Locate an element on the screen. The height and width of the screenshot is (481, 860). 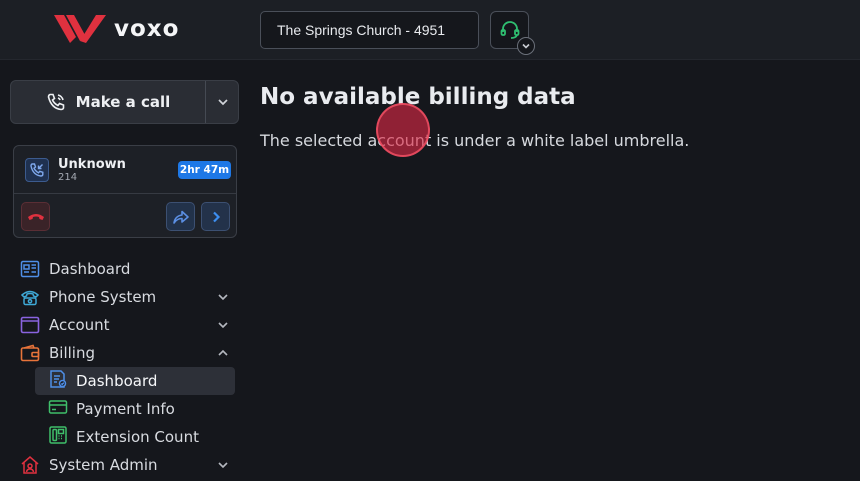
expand-call-button is located at coordinates (215, 216).